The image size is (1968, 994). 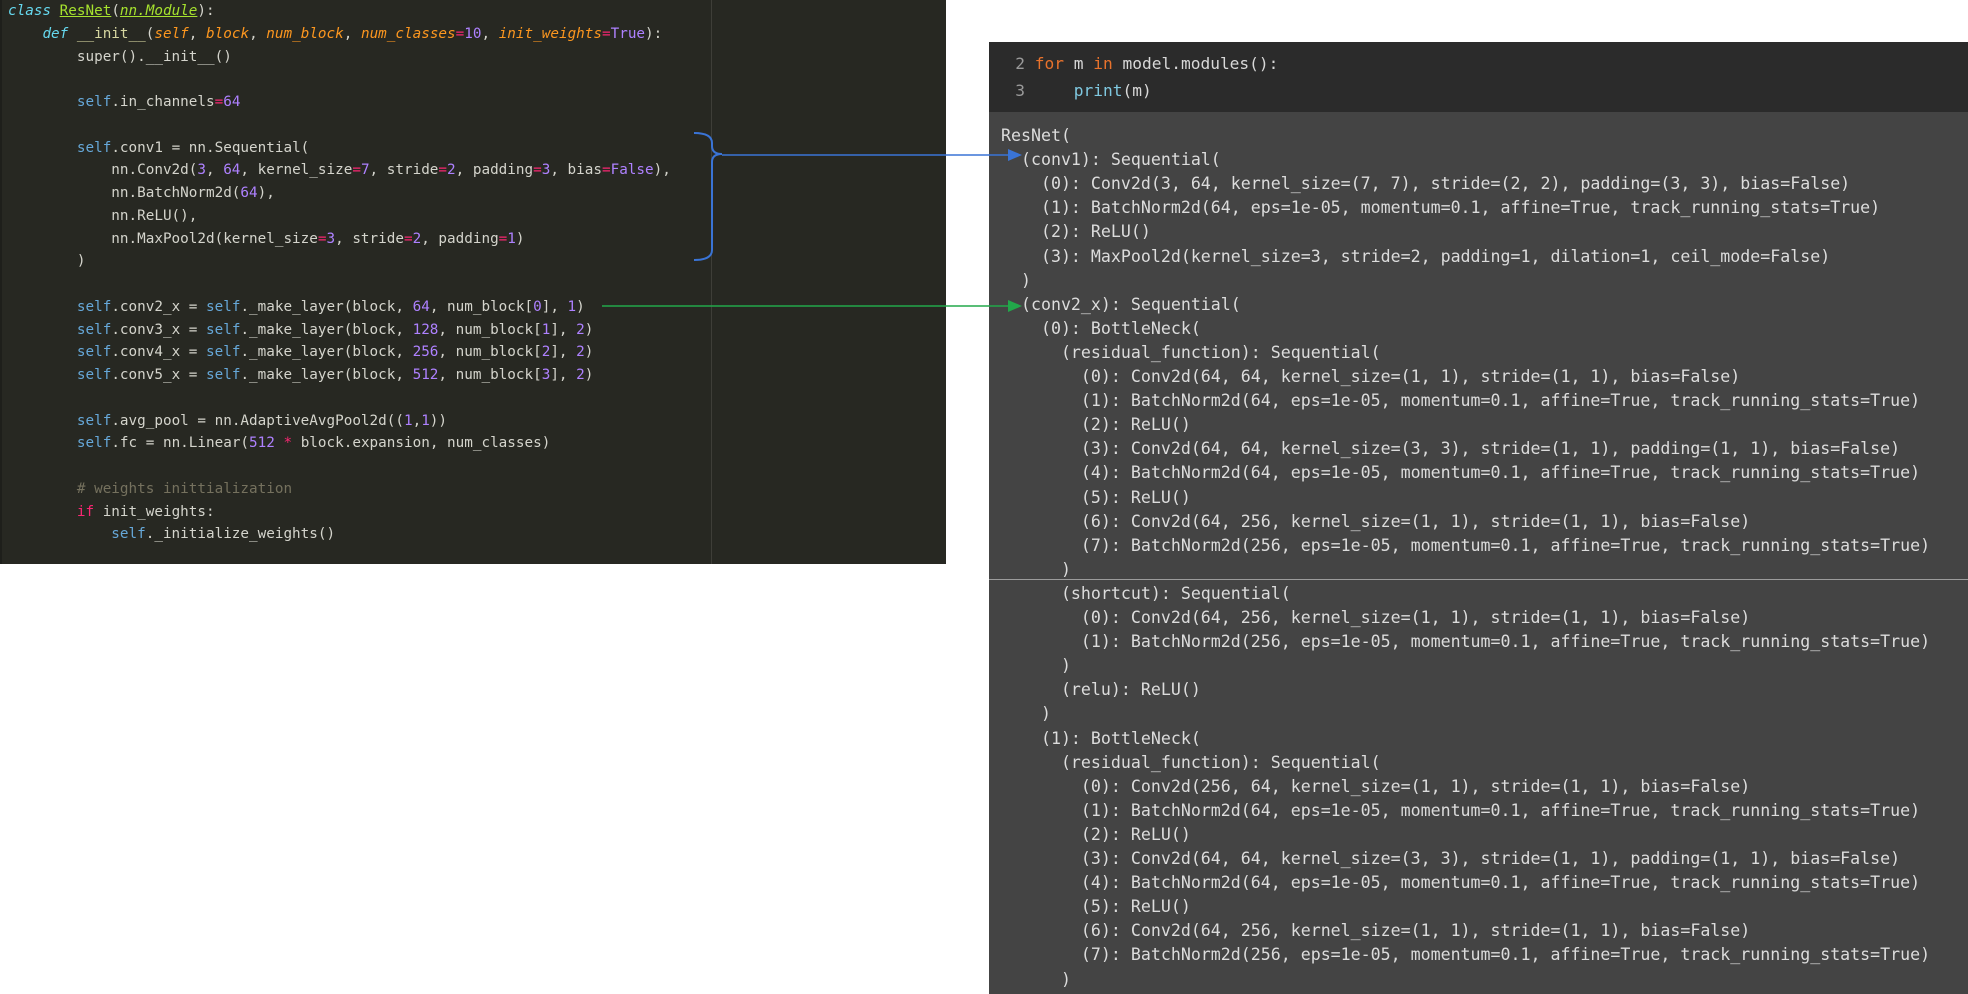 What do you see at coordinates (1101, 328) in the screenshot?
I see `output-line: (0): BottleNeck(` at bounding box center [1101, 328].